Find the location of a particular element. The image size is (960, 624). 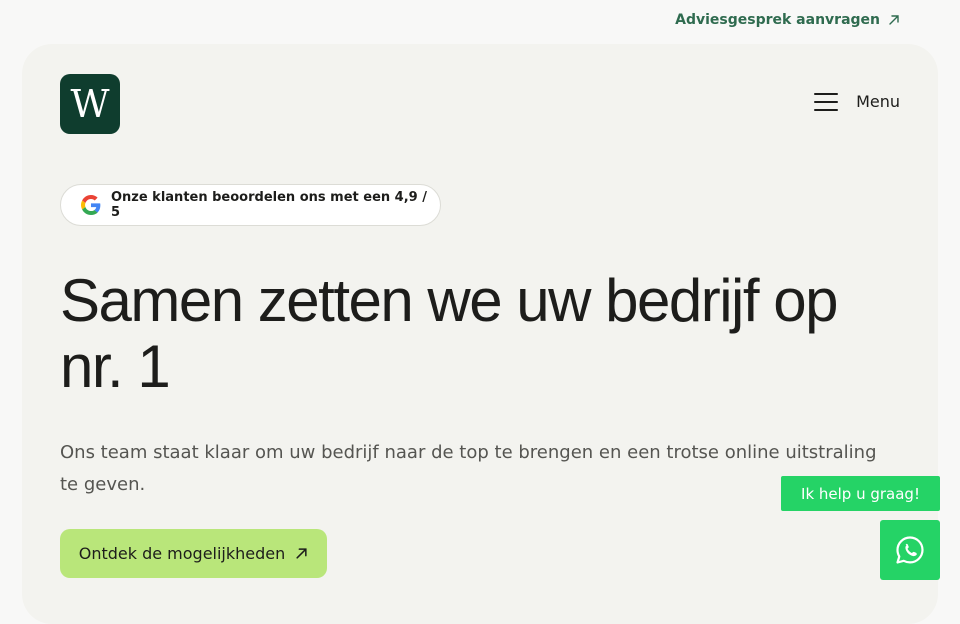

whatsapp-icon is located at coordinates (910, 550).